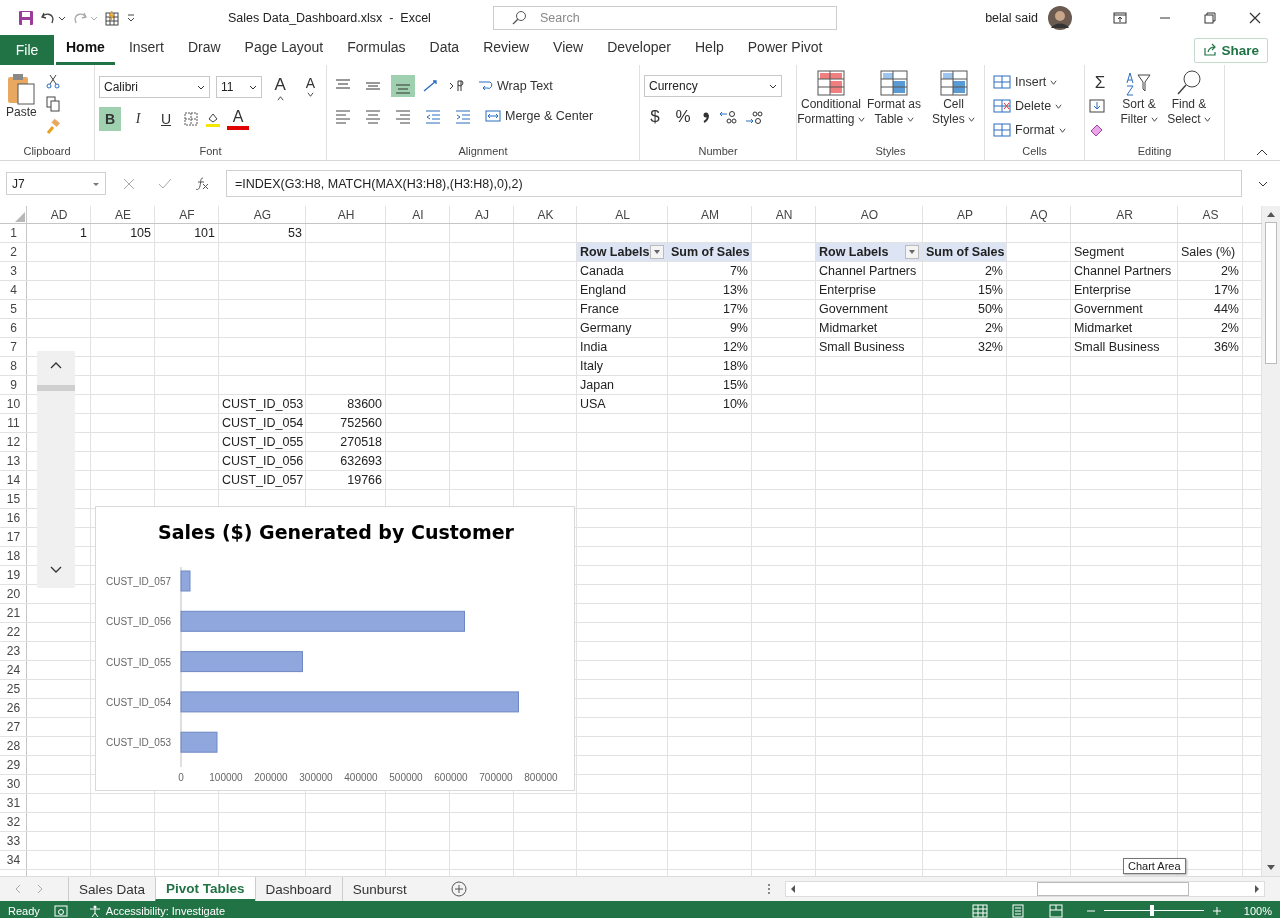  Describe the element at coordinates (869, 215) in the screenshot. I see `column-header: AO` at that location.